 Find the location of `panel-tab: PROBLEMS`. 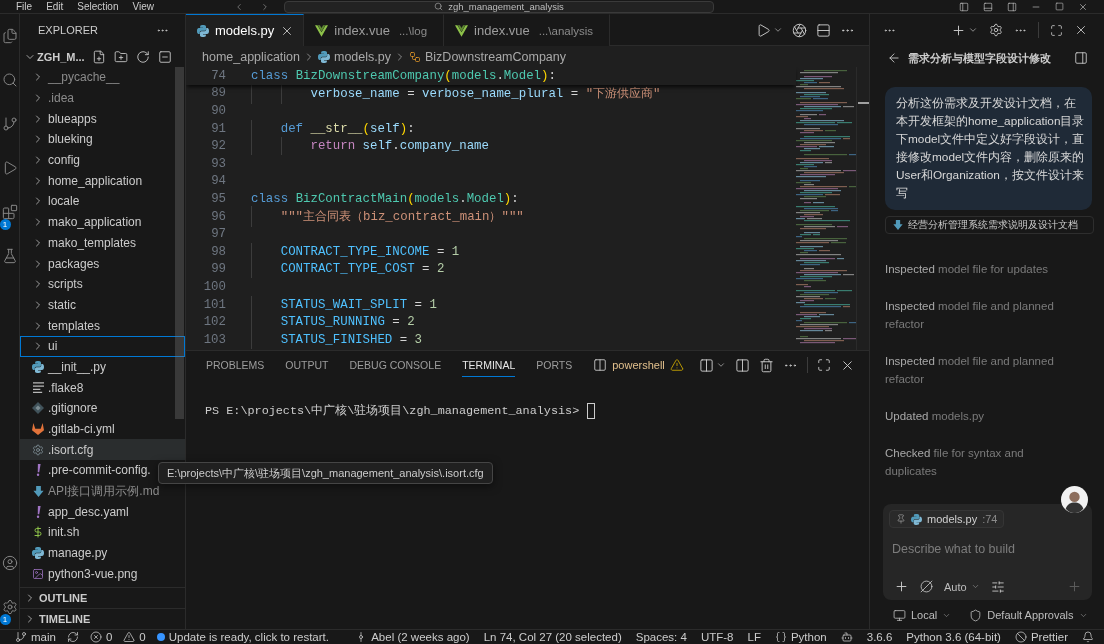

panel-tab: PROBLEMS is located at coordinates (235, 365).